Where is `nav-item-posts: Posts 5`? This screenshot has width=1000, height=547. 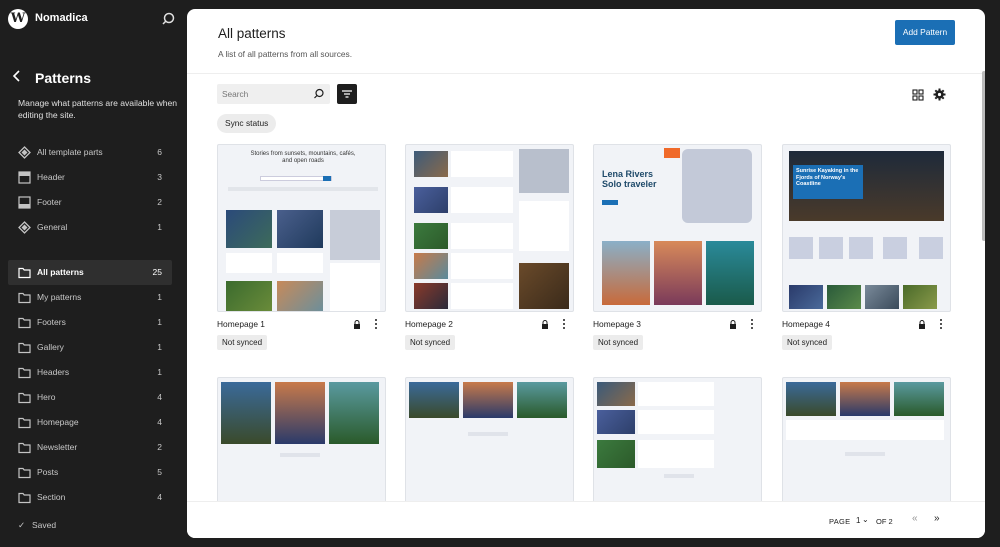
nav-item-posts: Posts 5 is located at coordinates (90, 472).